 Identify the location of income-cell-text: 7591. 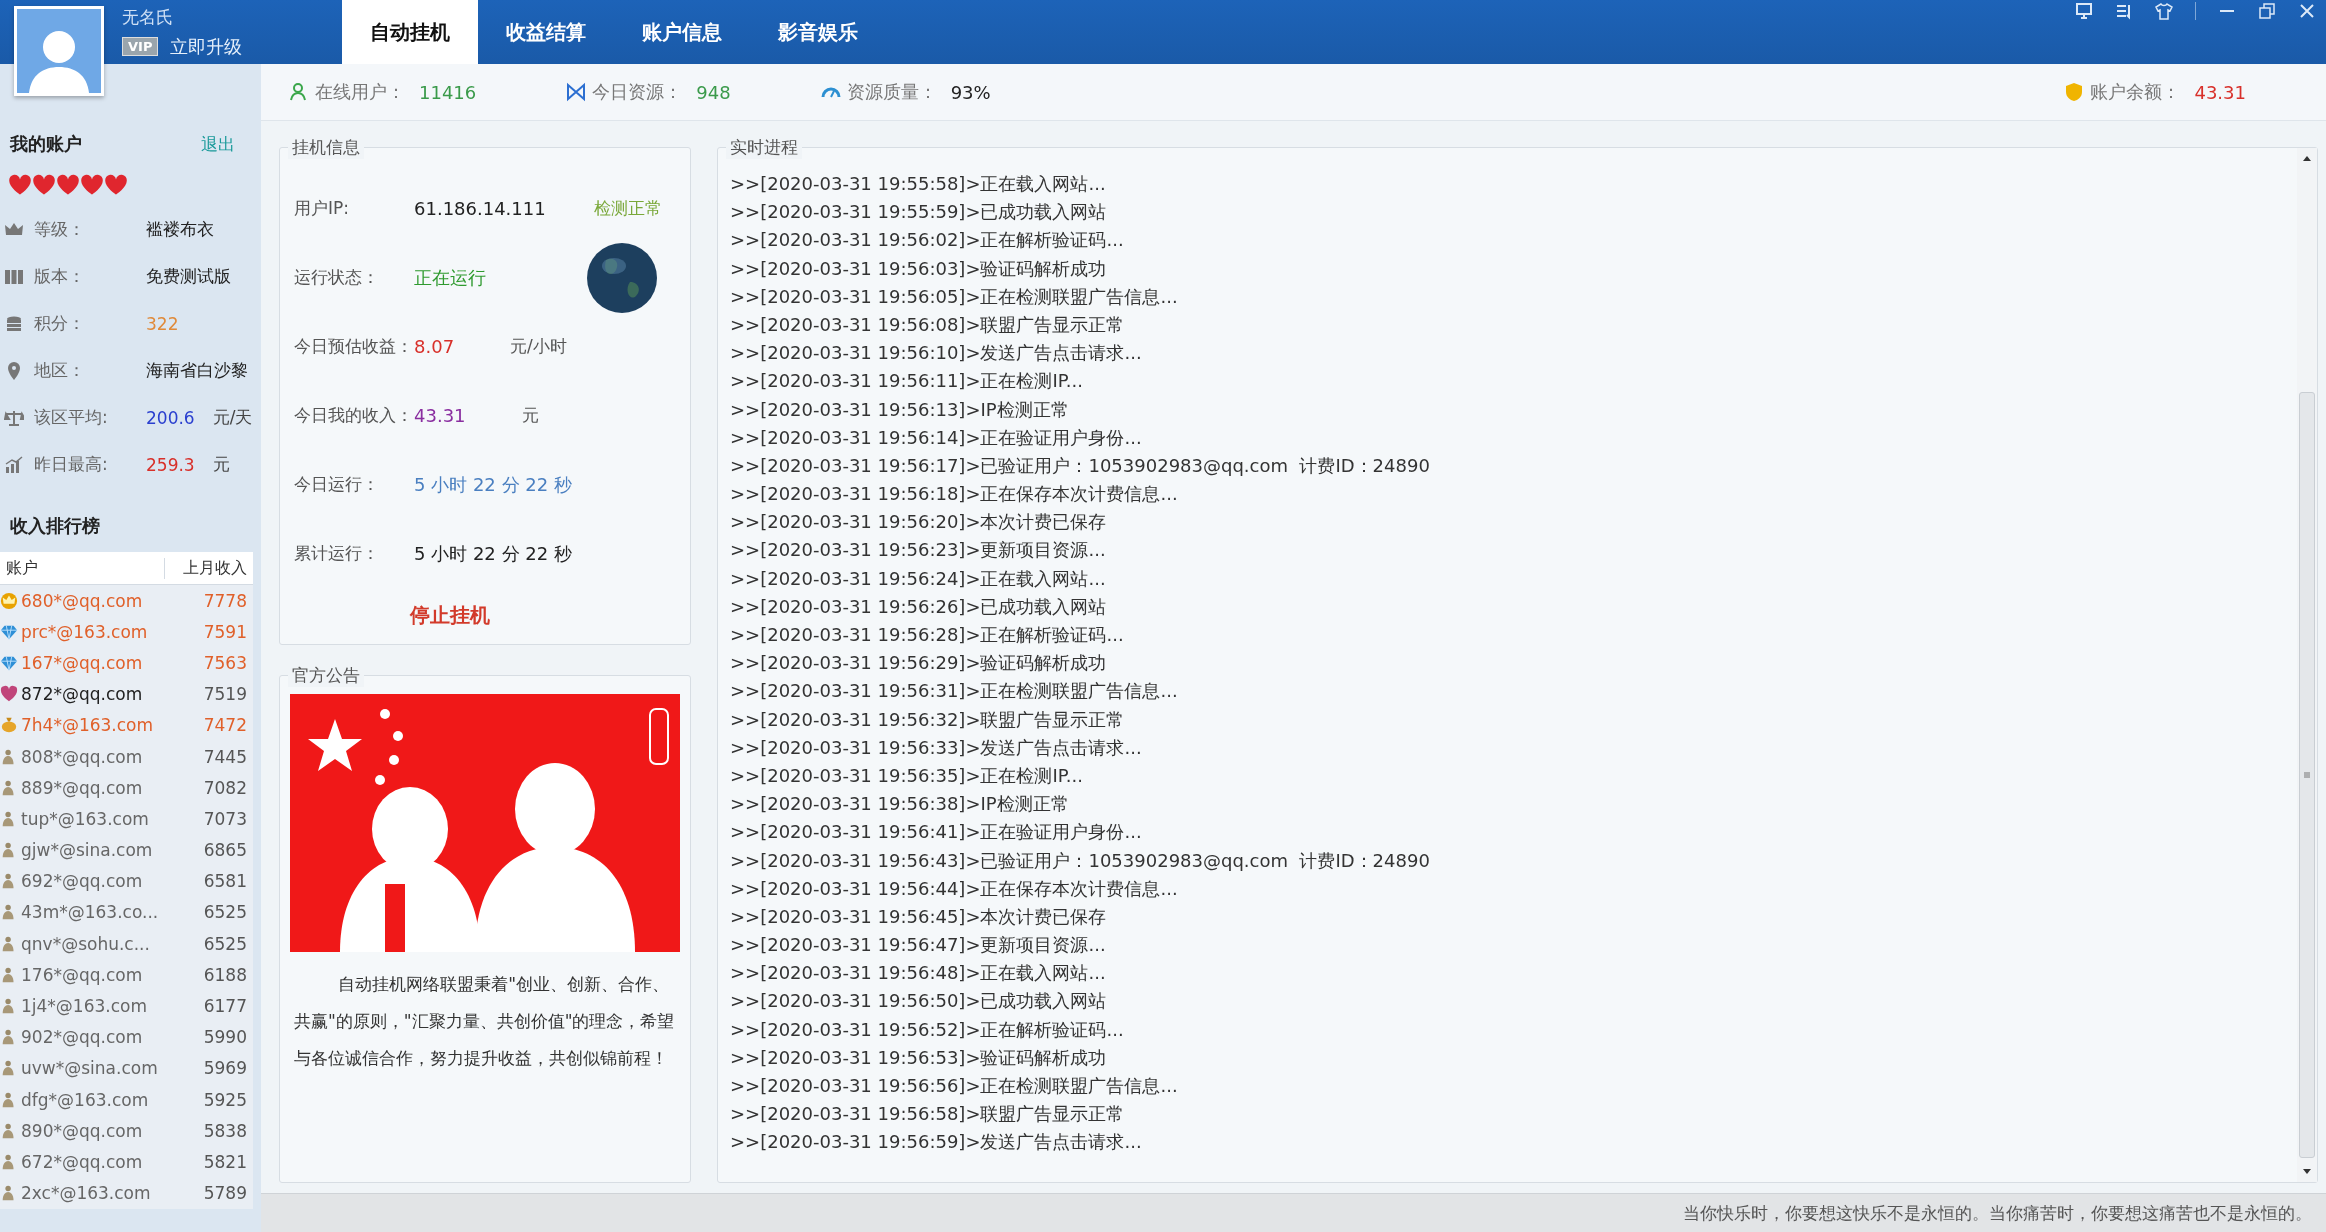
(225, 631).